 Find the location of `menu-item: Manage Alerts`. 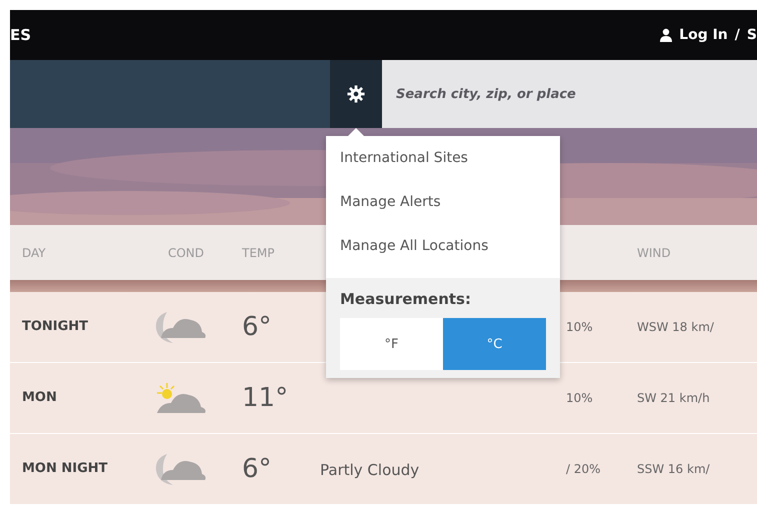

menu-item: Manage Alerts is located at coordinates (443, 202).